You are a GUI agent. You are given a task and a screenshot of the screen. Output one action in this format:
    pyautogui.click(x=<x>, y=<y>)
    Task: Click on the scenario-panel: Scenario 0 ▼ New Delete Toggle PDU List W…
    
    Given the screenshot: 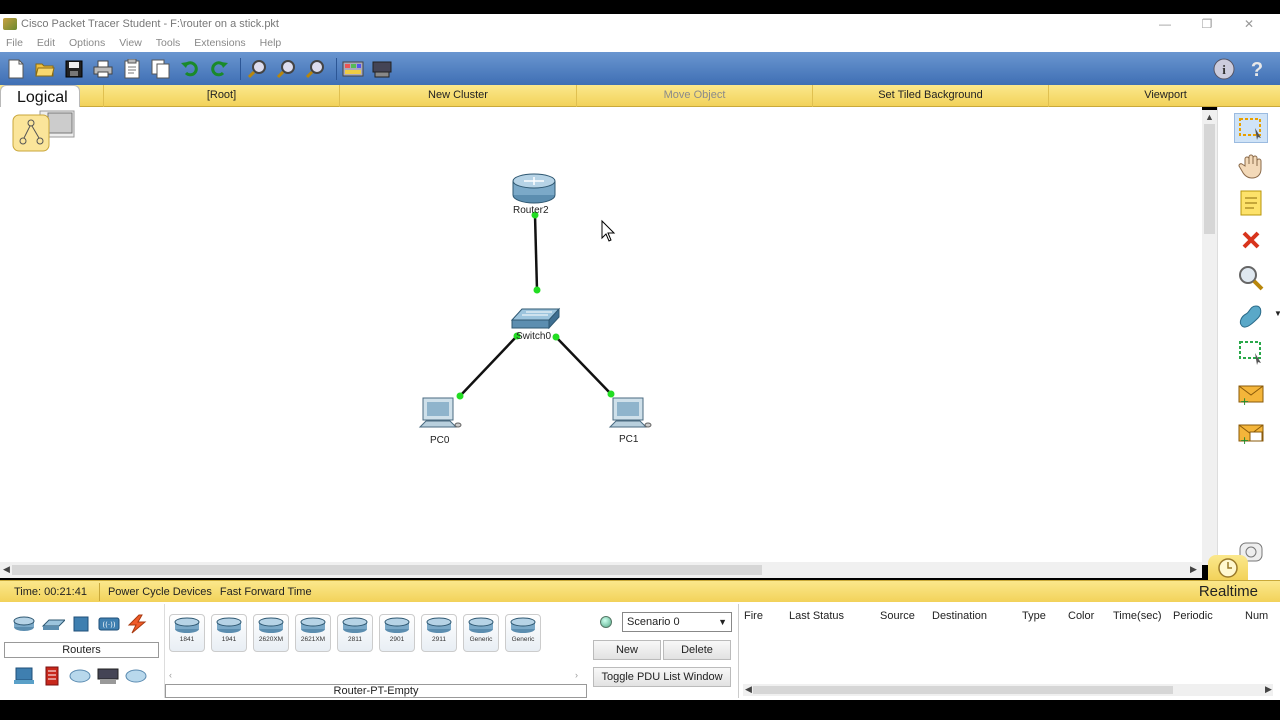 What is the action you would take?
    pyautogui.click(x=663, y=651)
    